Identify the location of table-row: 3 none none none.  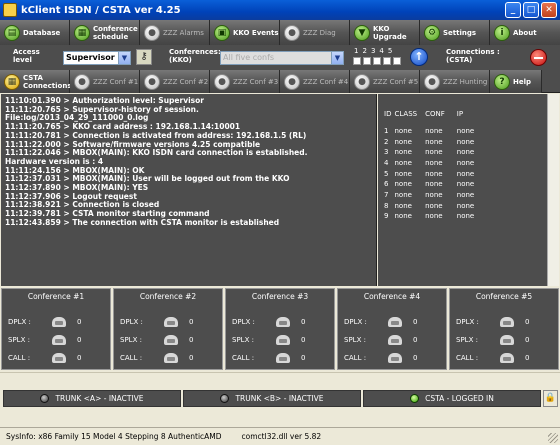
(430, 151).